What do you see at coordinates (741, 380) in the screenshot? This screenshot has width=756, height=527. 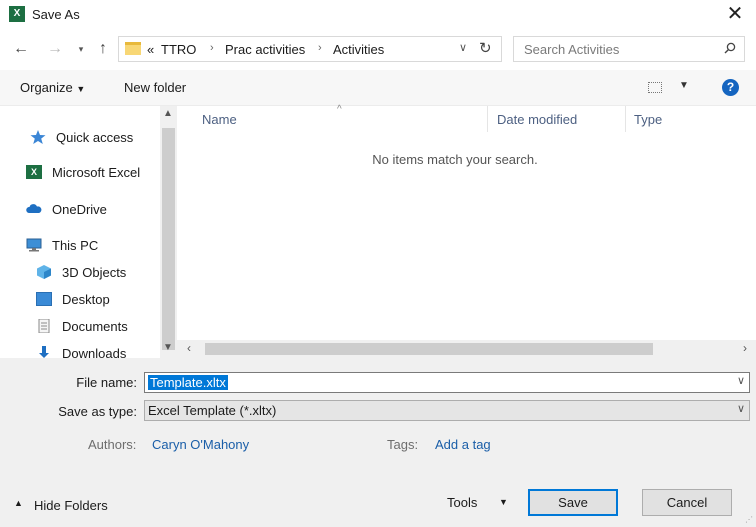 I see `file-name-history-chevron-icon: ∨` at bounding box center [741, 380].